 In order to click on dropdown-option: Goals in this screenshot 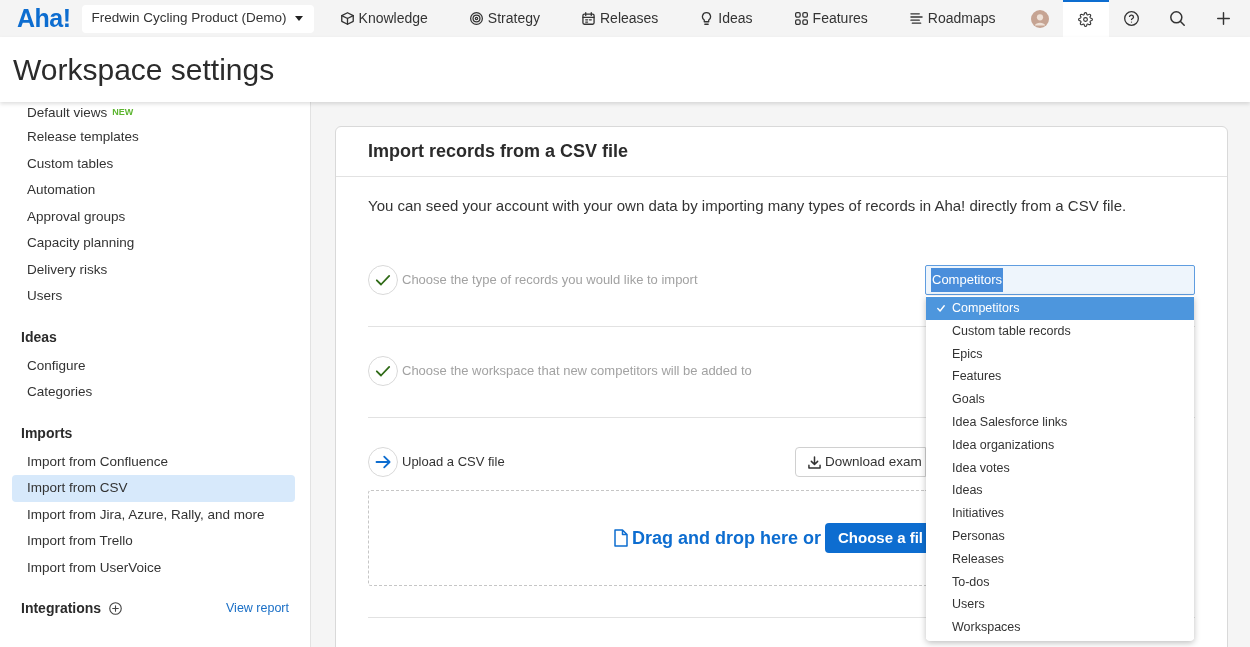, I will do `click(1060, 399)`.